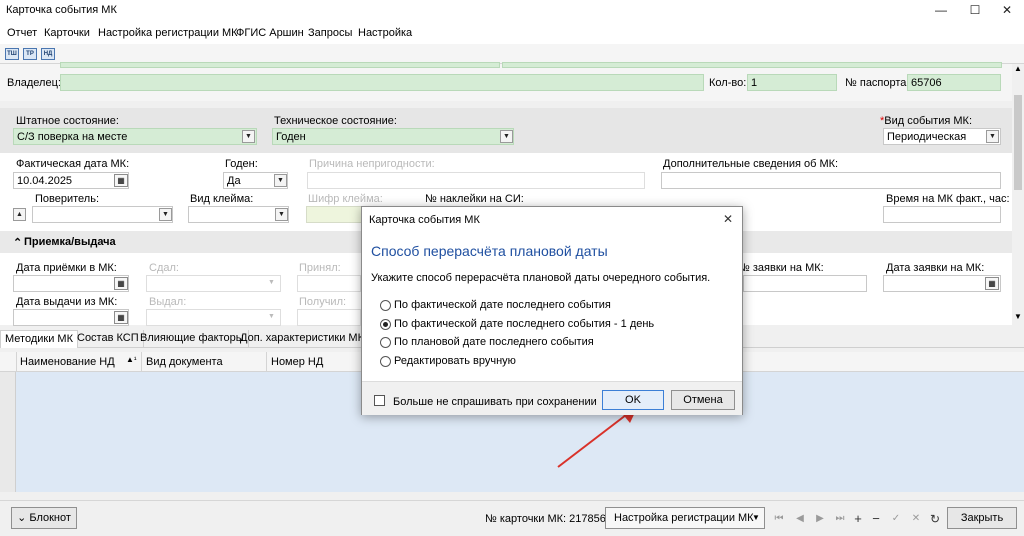 This screenshot has height=536, width=1024. I want to click on add-record-icon: +, so click(858, 518).